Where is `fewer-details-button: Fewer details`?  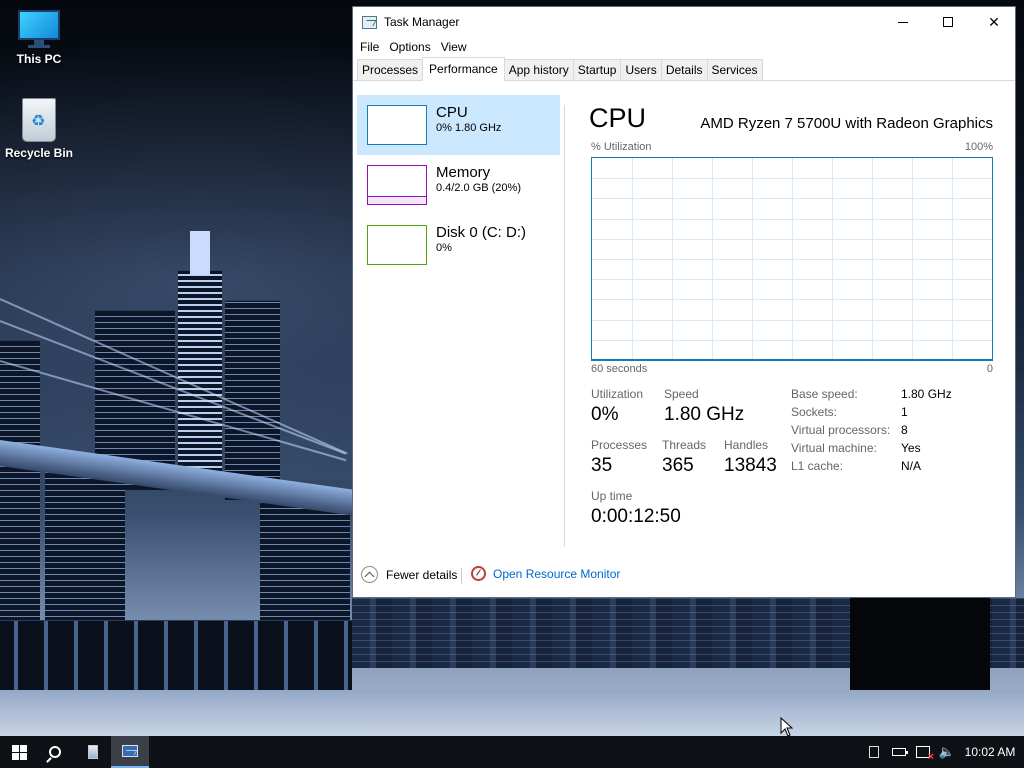
fewer-details-button: Fewer details is located at coordinates (409, 574).